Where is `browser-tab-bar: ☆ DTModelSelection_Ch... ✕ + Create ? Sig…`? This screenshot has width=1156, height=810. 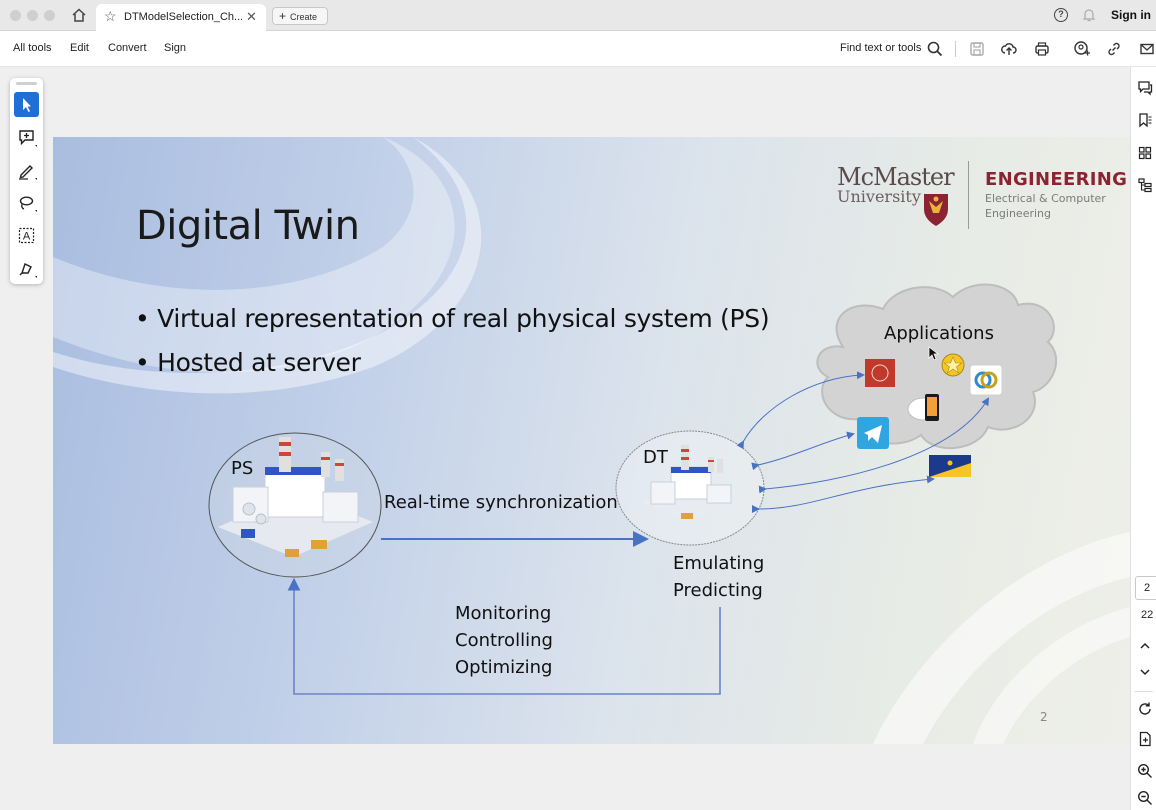 browser-tab-bar: ☆ DTModelSelection_Ch... ✕ + Create ? Sig… is located at coordinates (578, 15).